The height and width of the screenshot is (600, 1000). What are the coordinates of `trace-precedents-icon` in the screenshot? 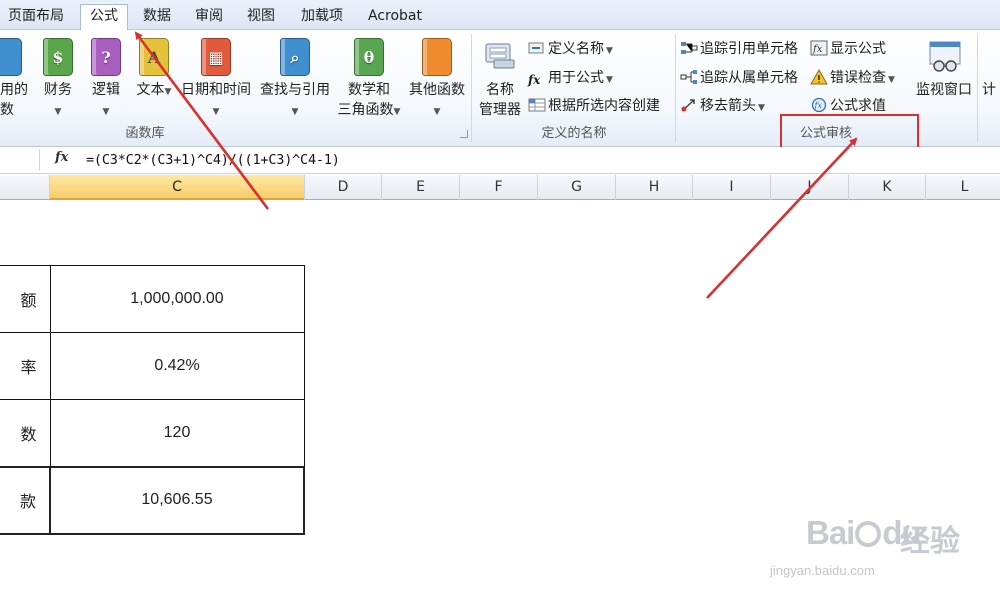 It's located at (689, 48).